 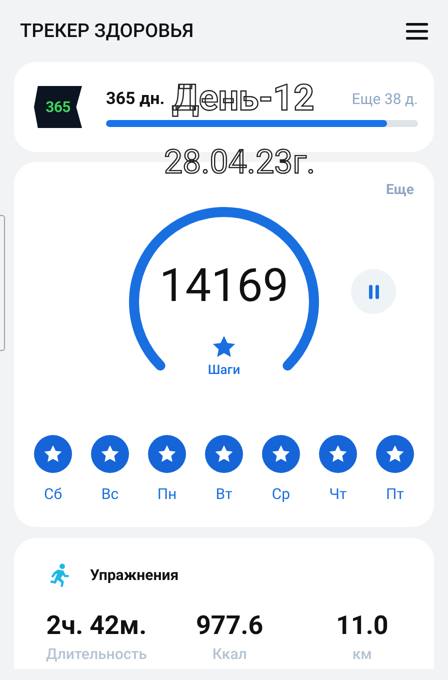 I want to click on pause-button, so click(x=373, y=291).